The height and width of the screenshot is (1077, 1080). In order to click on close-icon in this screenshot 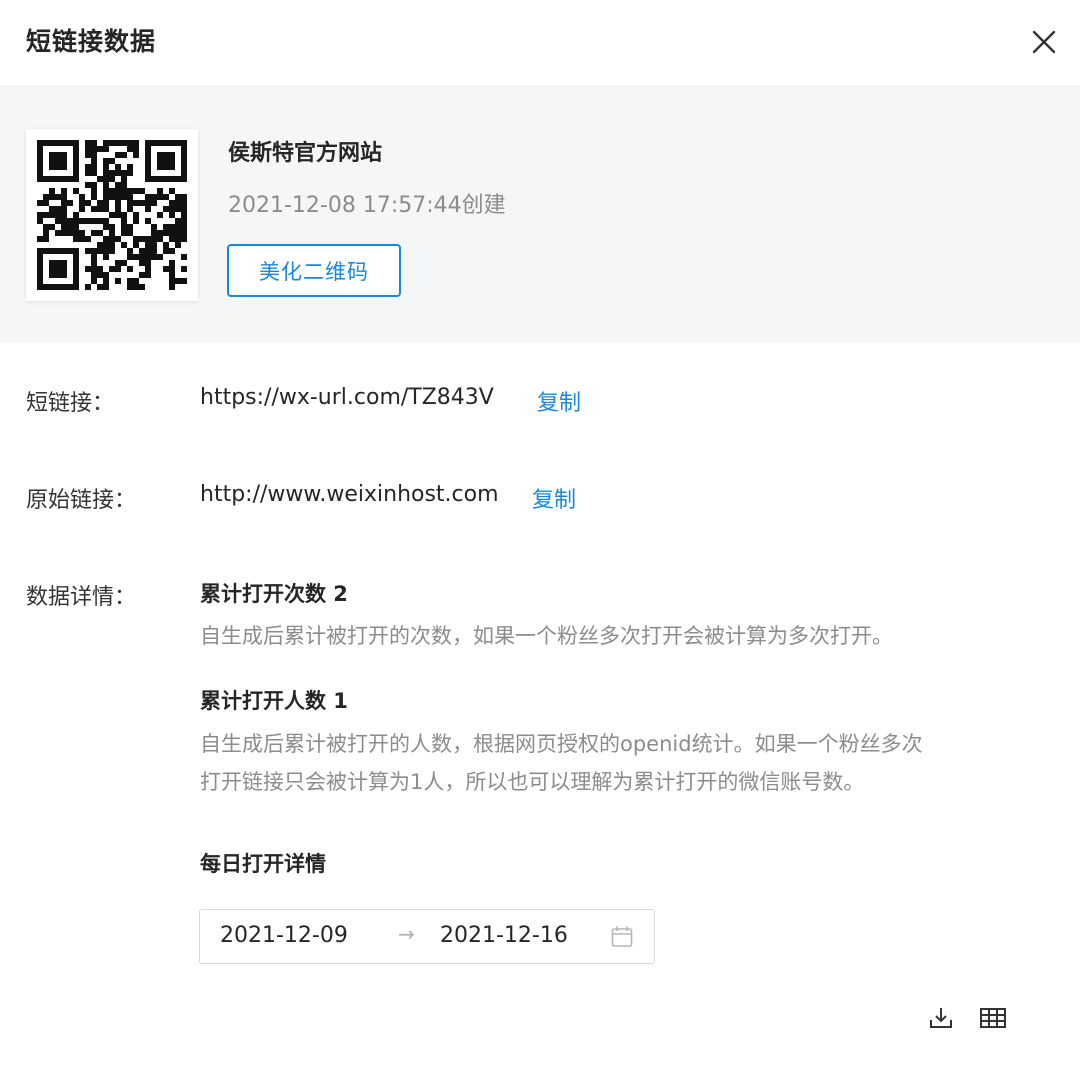, I will do `click(1044, 42)`.